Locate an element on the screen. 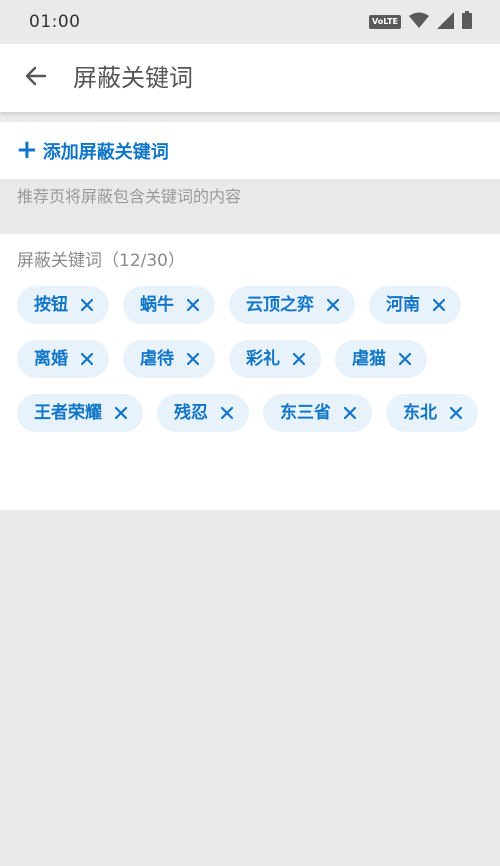 This screenshot has width=500, height=866. add-keyword-button: + 添加屏蔽关键词 is located at coordinates (92, 151).